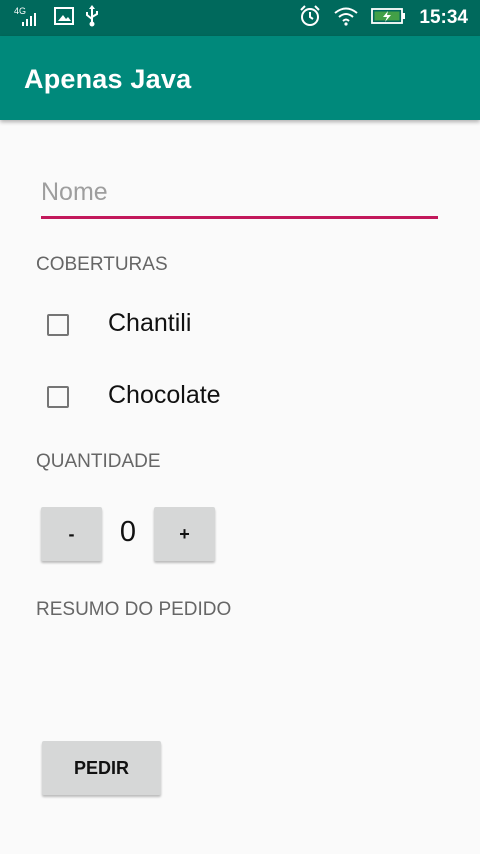 This screenshot has width=480, height=854. Describe the element at coordinates (184, 534) in the screenshot. I see `increment-button: +` at that location.